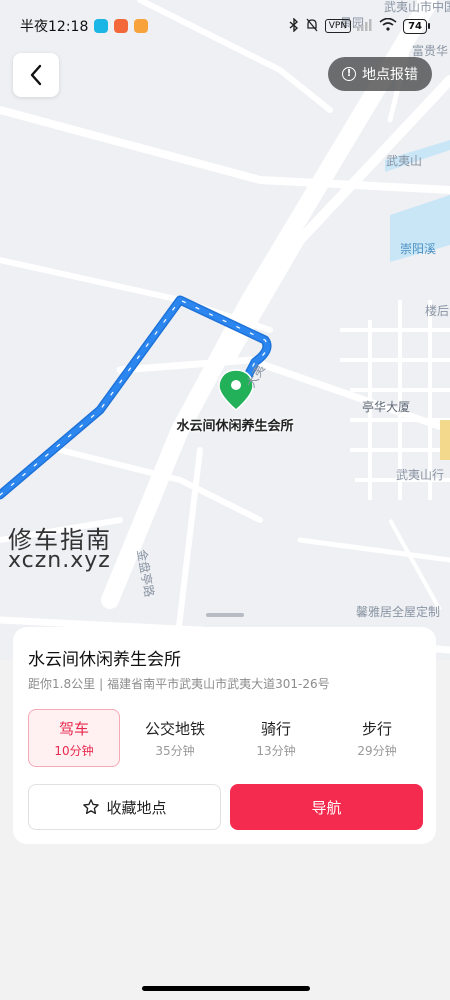  What do you see at coordinates (136, 807) in the screenshot?
I see `favorite-label: 收藏地点` at bounding box center [136, 807].